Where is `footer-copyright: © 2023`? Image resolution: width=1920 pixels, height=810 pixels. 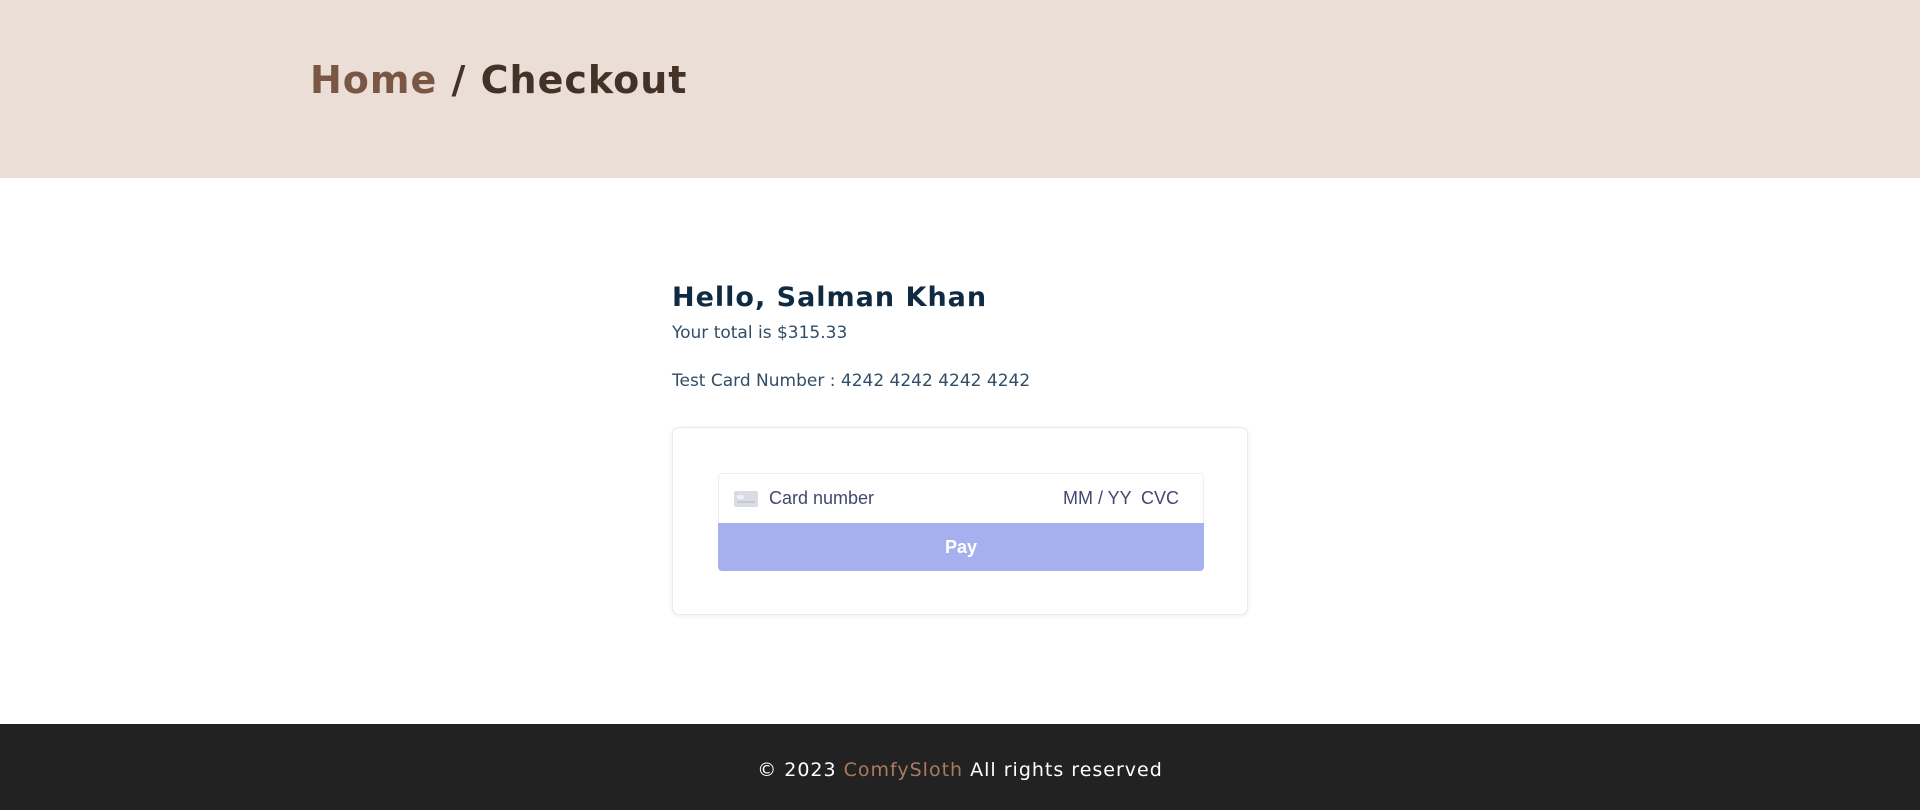 footer-copyright: © 2023 is located at coordinates (800, 770).